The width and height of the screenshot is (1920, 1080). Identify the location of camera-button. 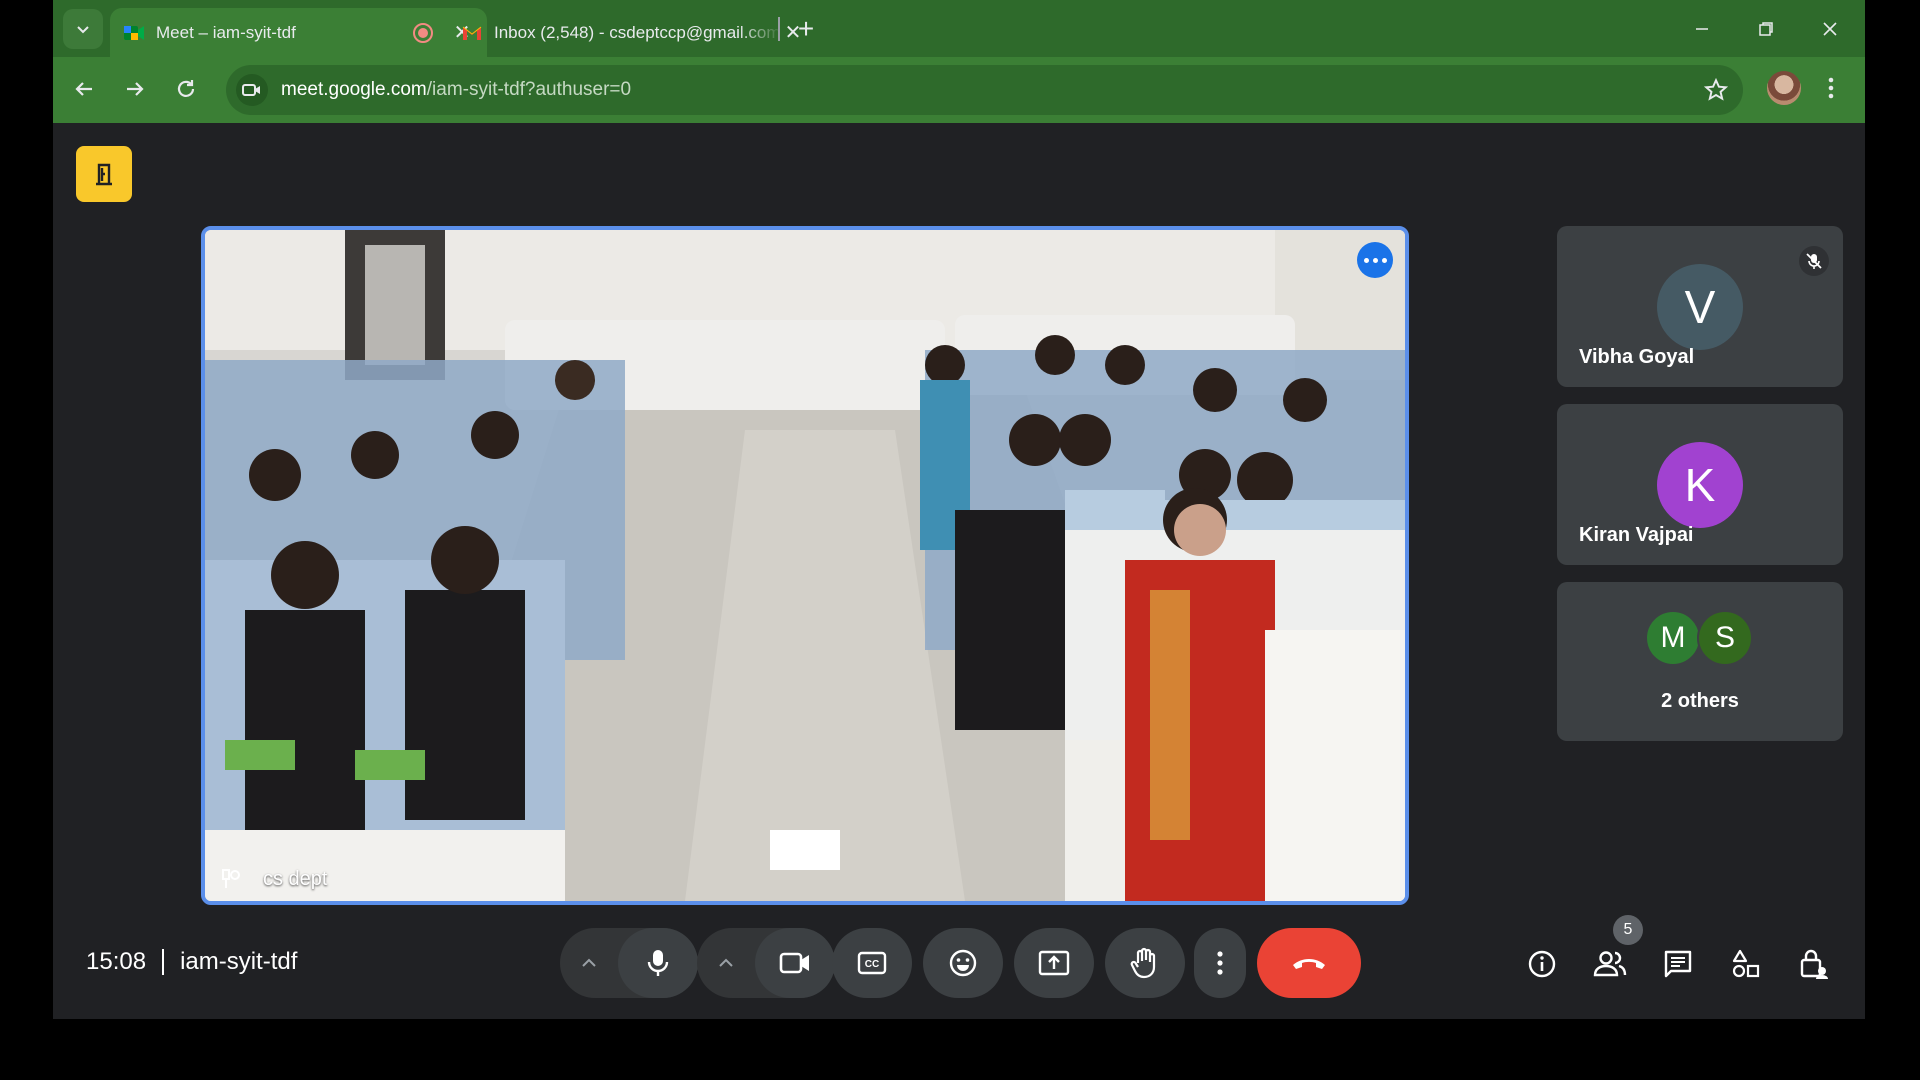
(795, 963).